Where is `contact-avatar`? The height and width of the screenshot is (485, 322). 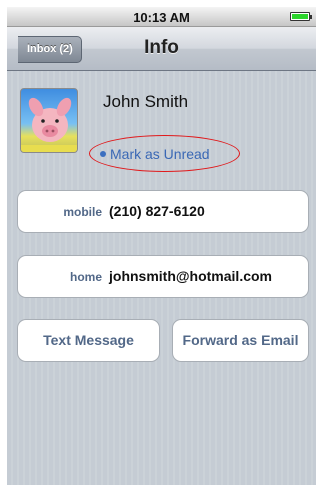
contact-avatar is located at coordinates (49, 120).